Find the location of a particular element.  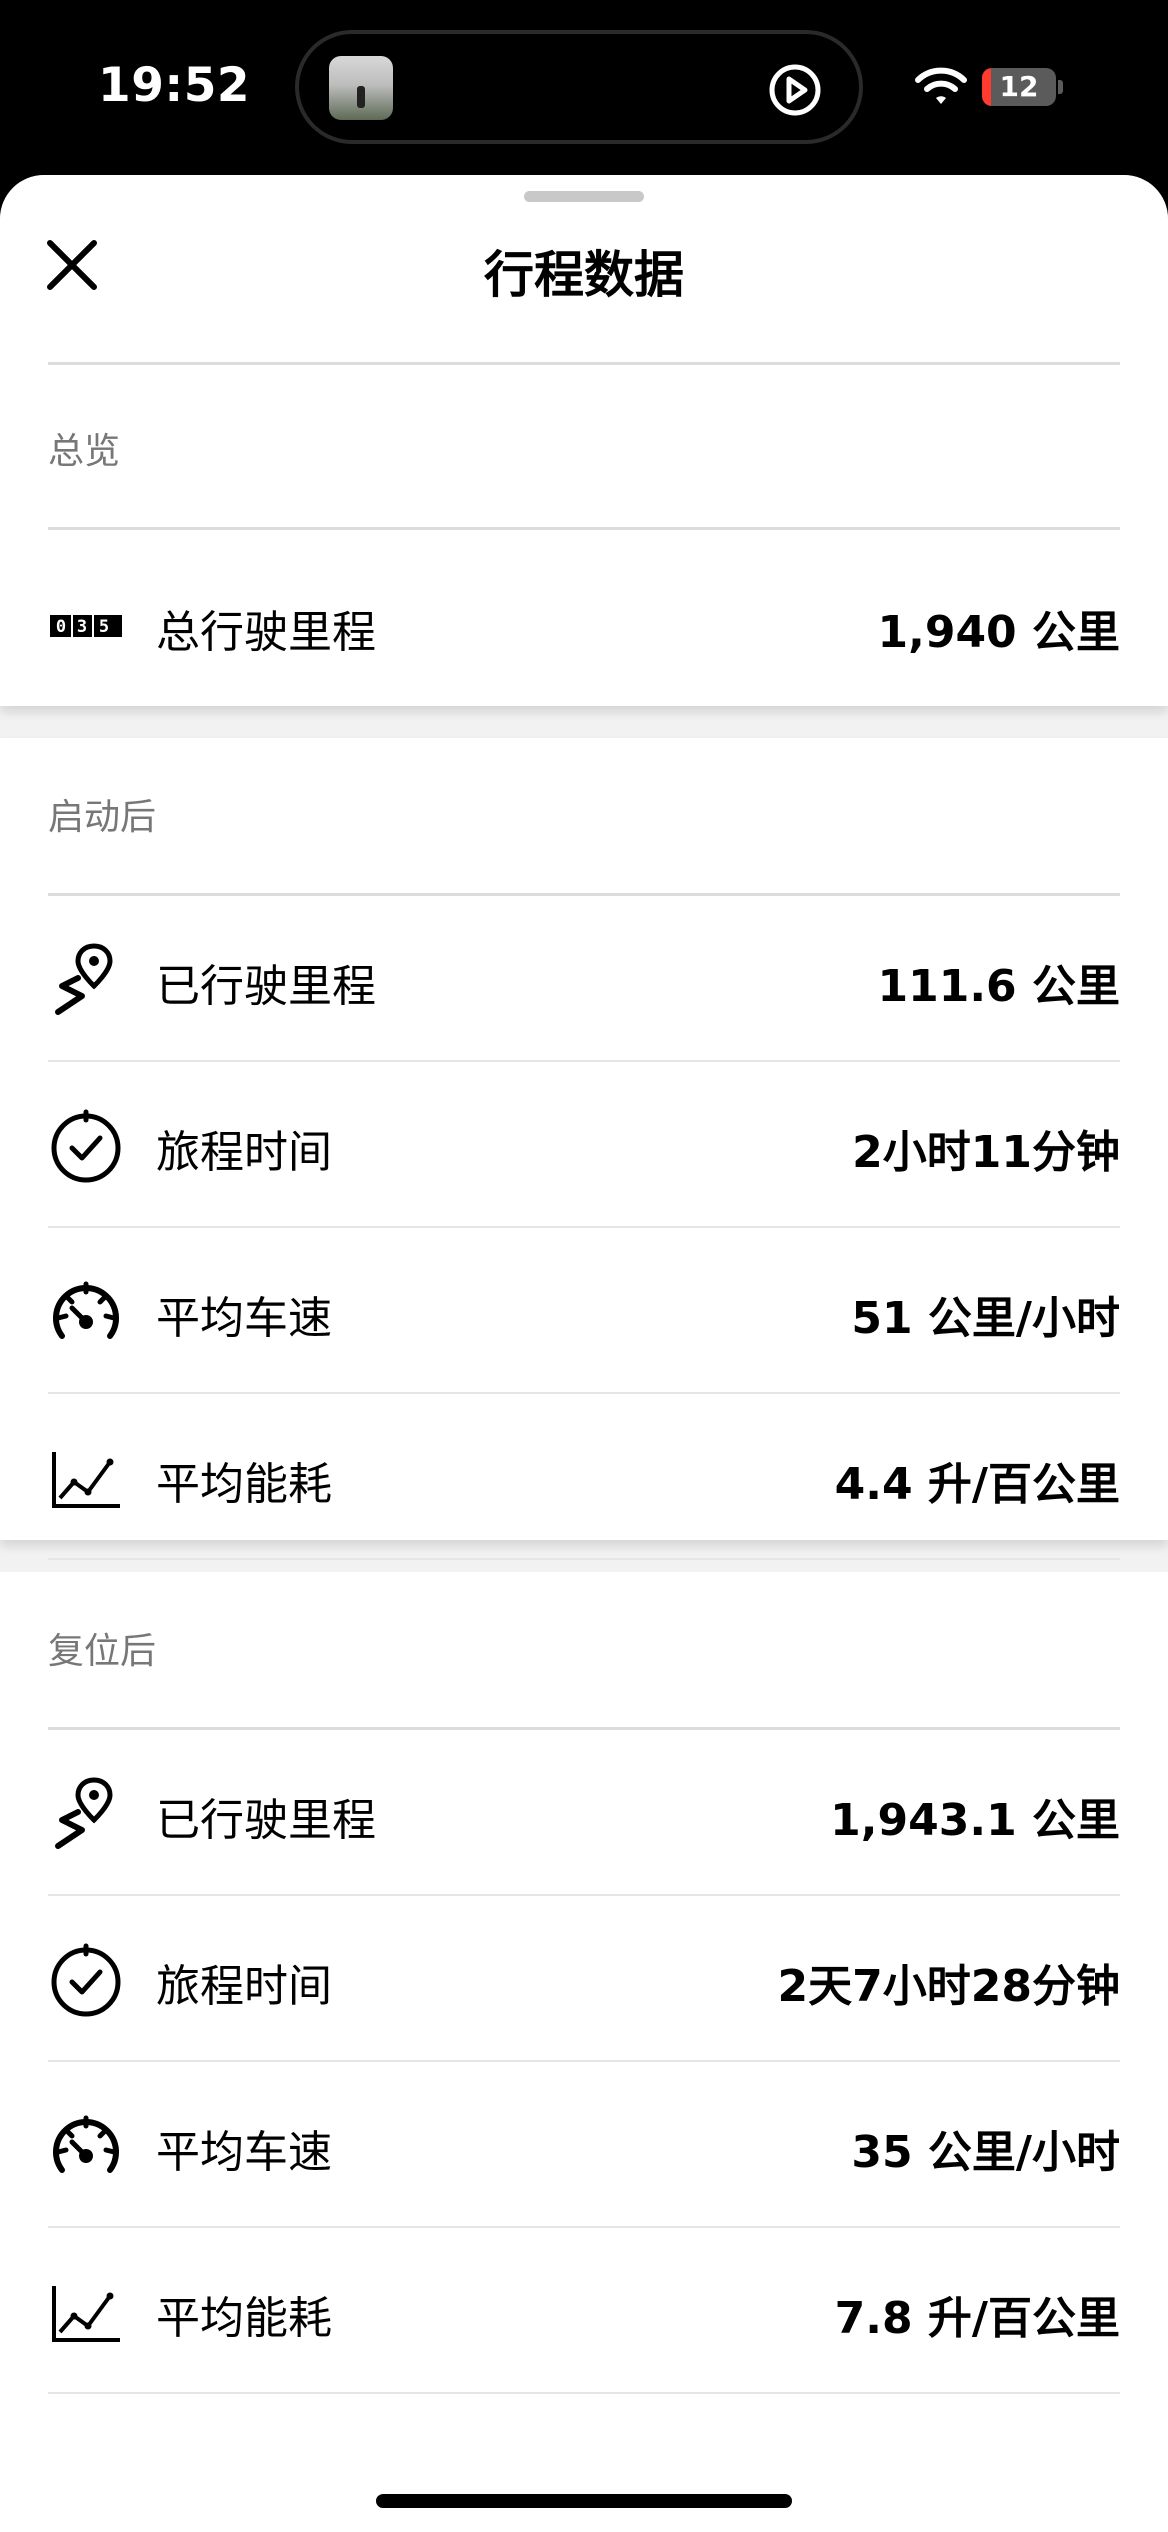

list-item: 旅程时间 2小时11分钟 is located at coordinates (584, 1145).